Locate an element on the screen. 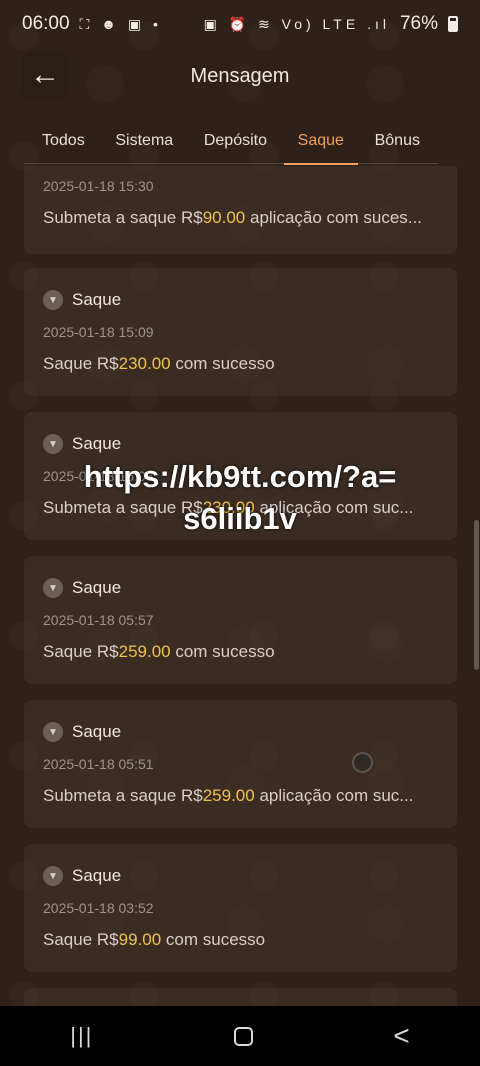  back-arrow-icon: ← is located at coordinates (45, 74).